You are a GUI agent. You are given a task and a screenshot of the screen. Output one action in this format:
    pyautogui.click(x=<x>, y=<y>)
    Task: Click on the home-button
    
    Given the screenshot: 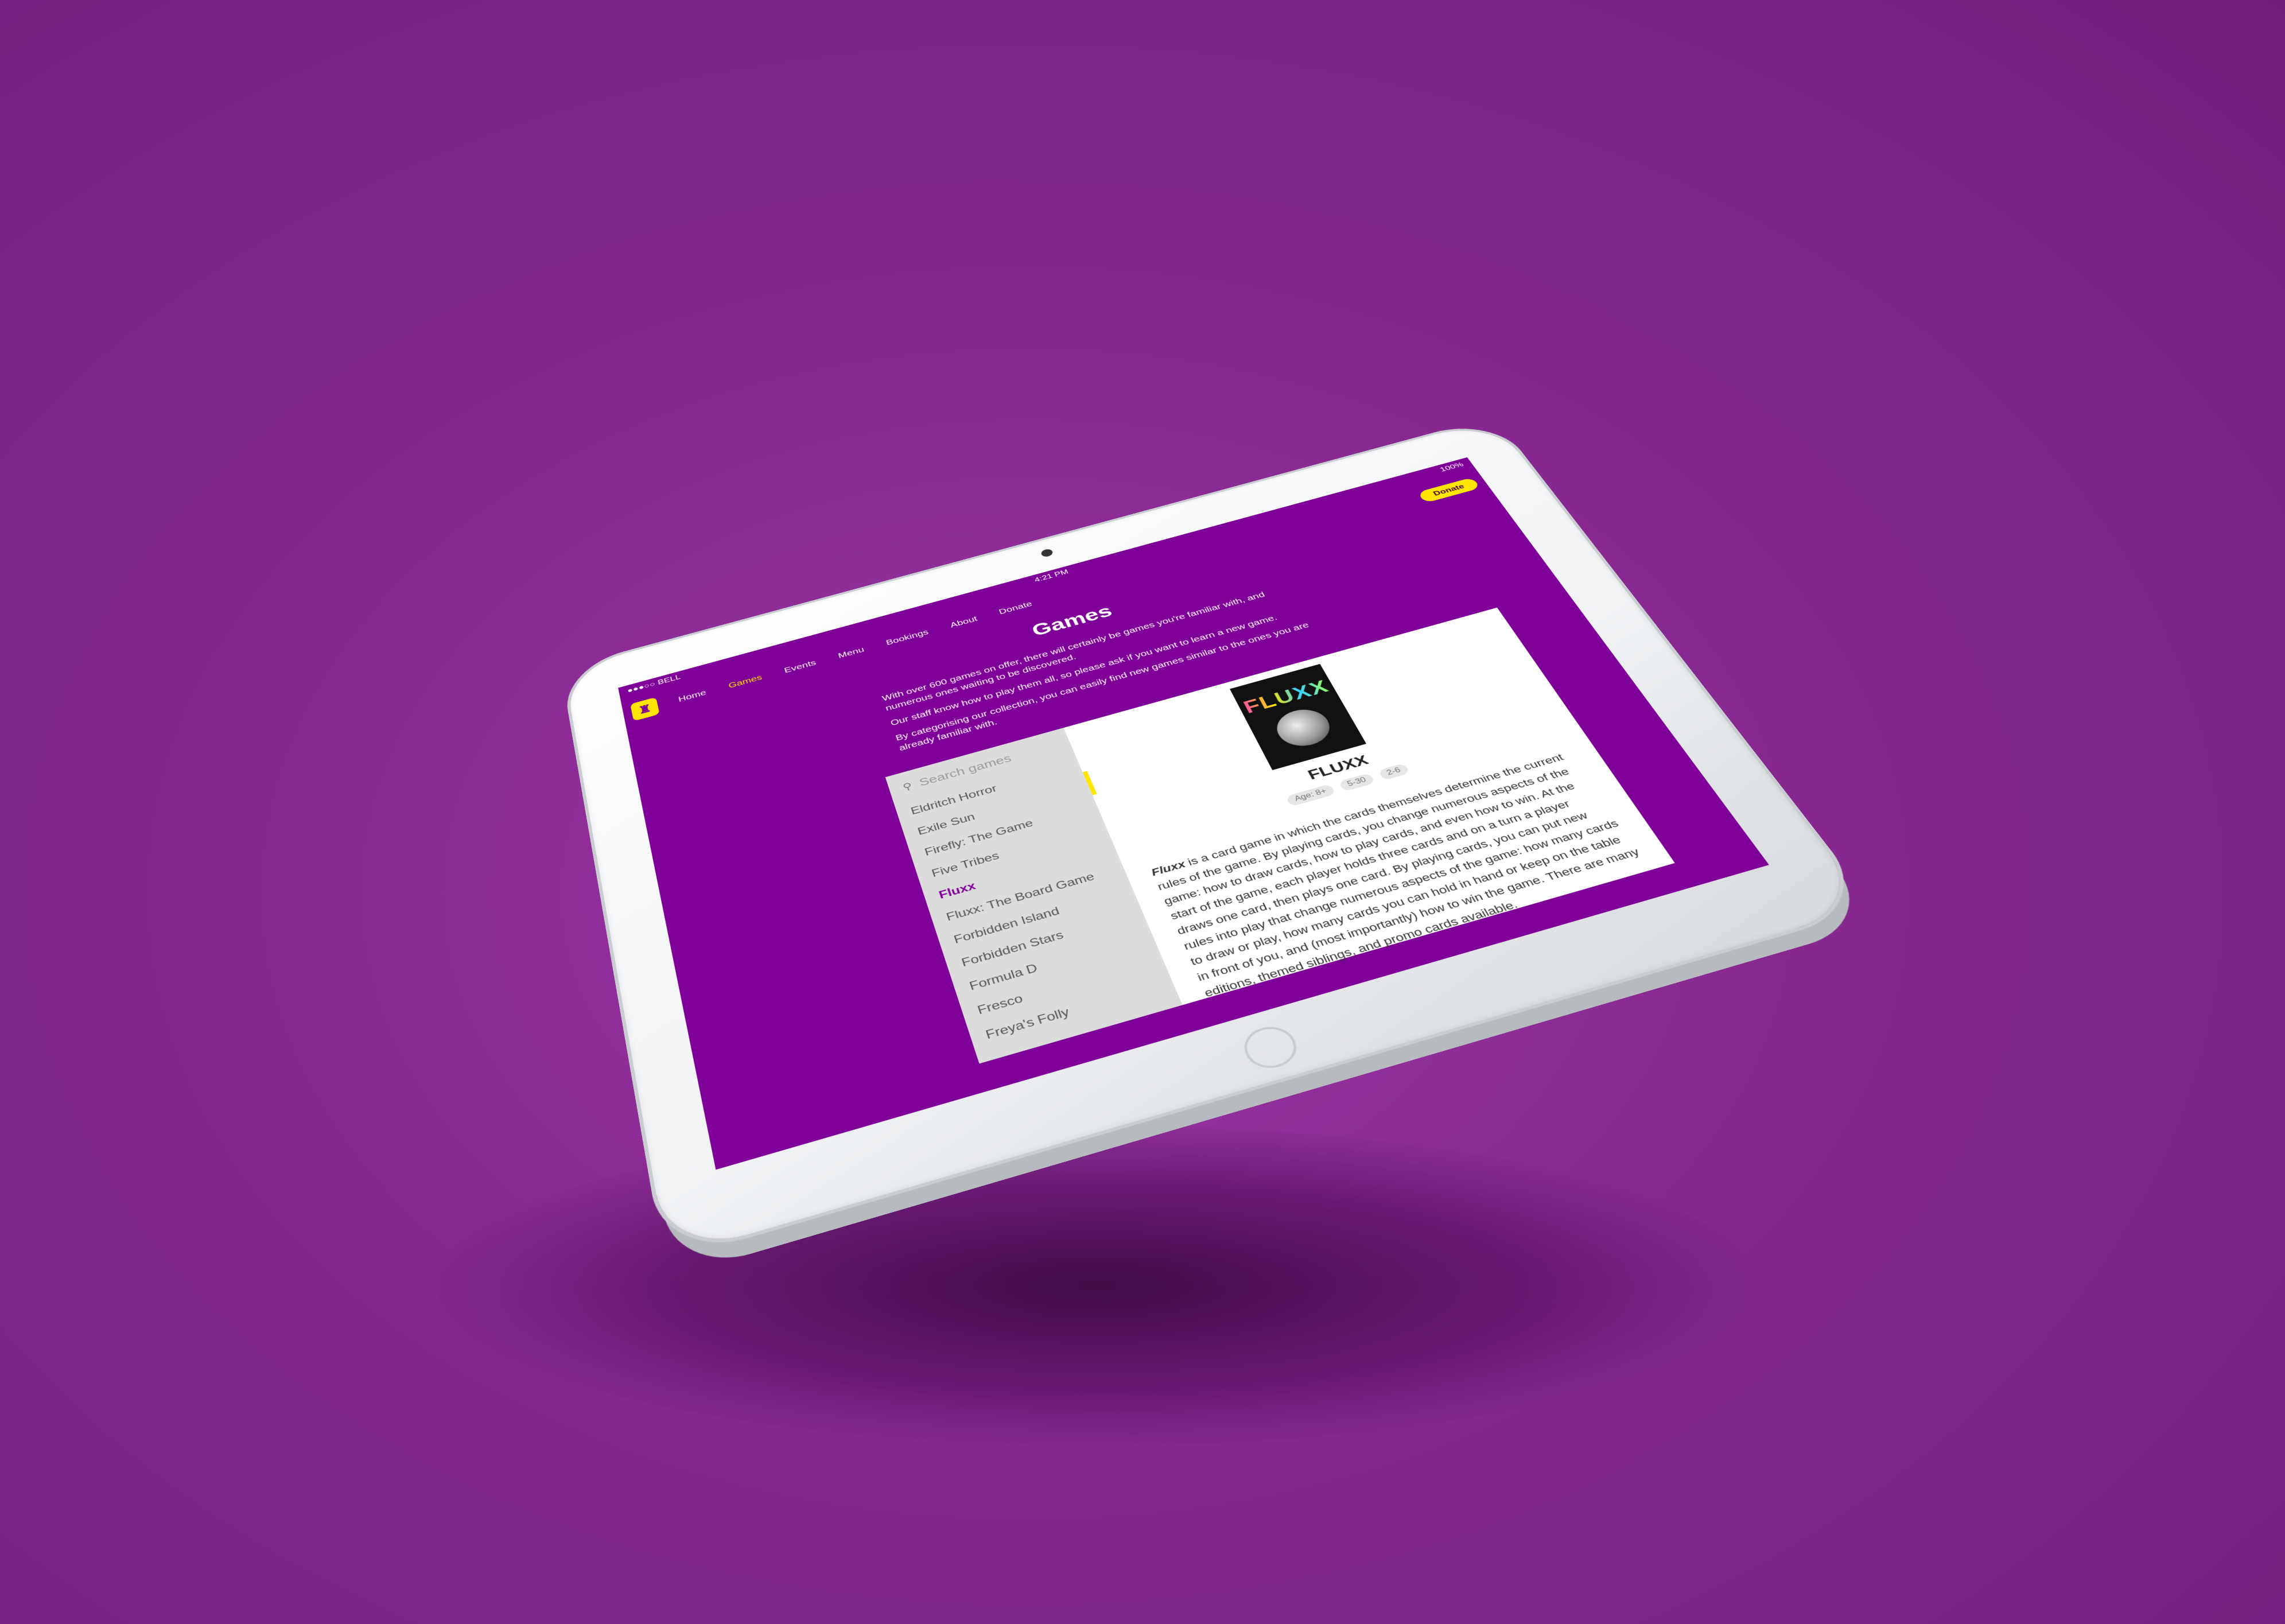 What is the action you would take?
    pyautogui.click(x=1270, y=1047)
    